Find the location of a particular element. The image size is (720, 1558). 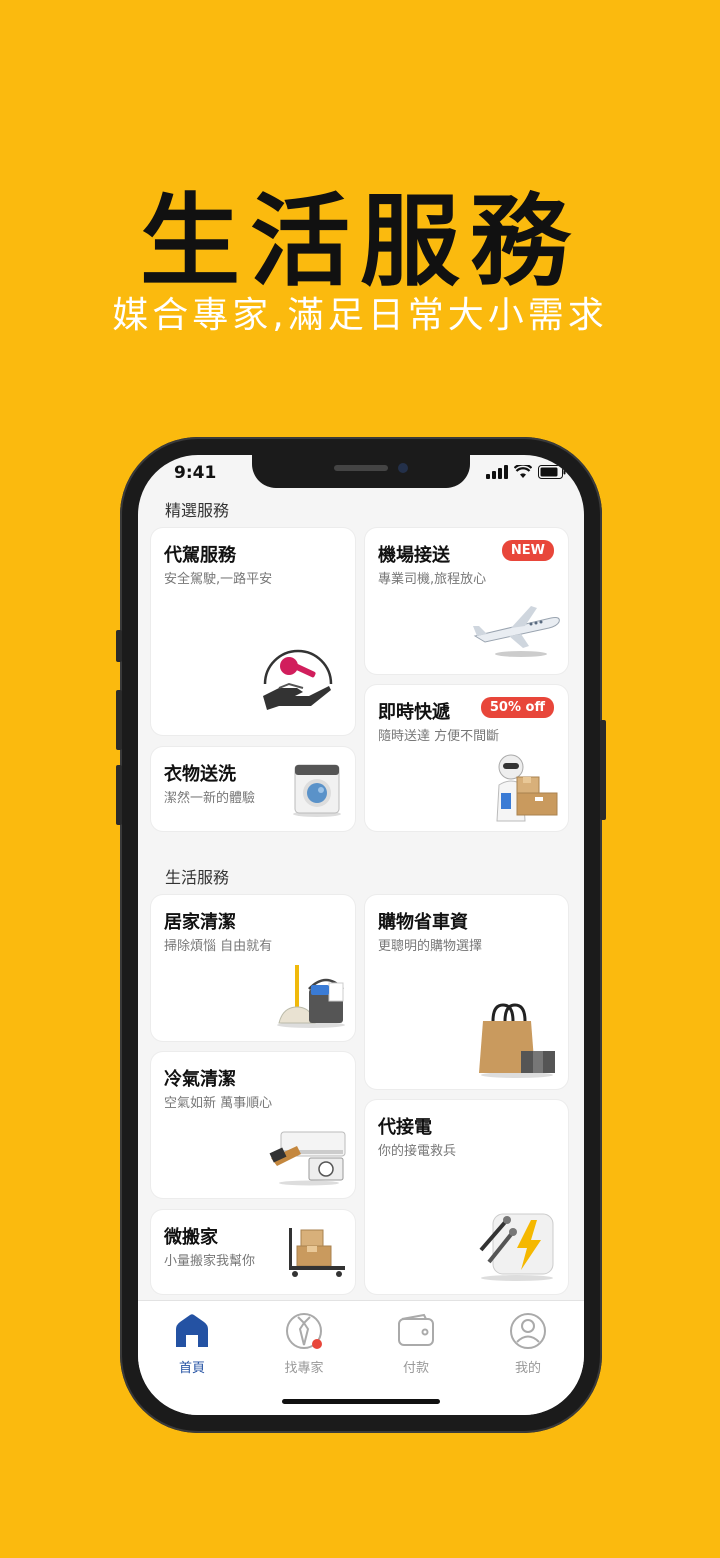

tab-home: 首頁 is located at coordinates (192, 1343).